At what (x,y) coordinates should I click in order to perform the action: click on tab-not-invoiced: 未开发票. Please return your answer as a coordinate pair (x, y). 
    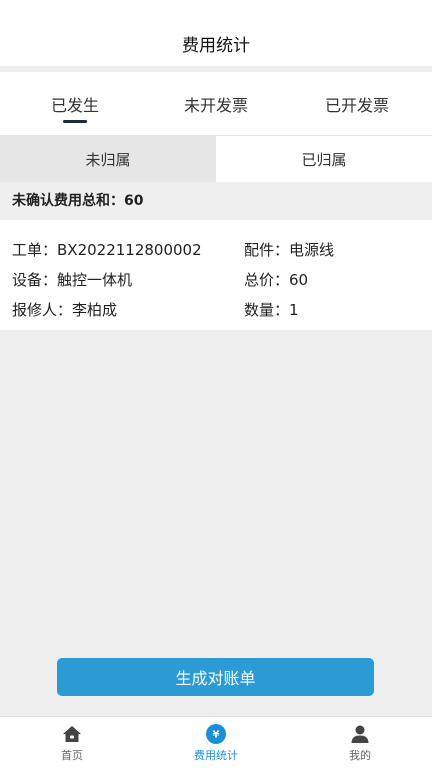
    Looking at the image, I should click on (216, 103).